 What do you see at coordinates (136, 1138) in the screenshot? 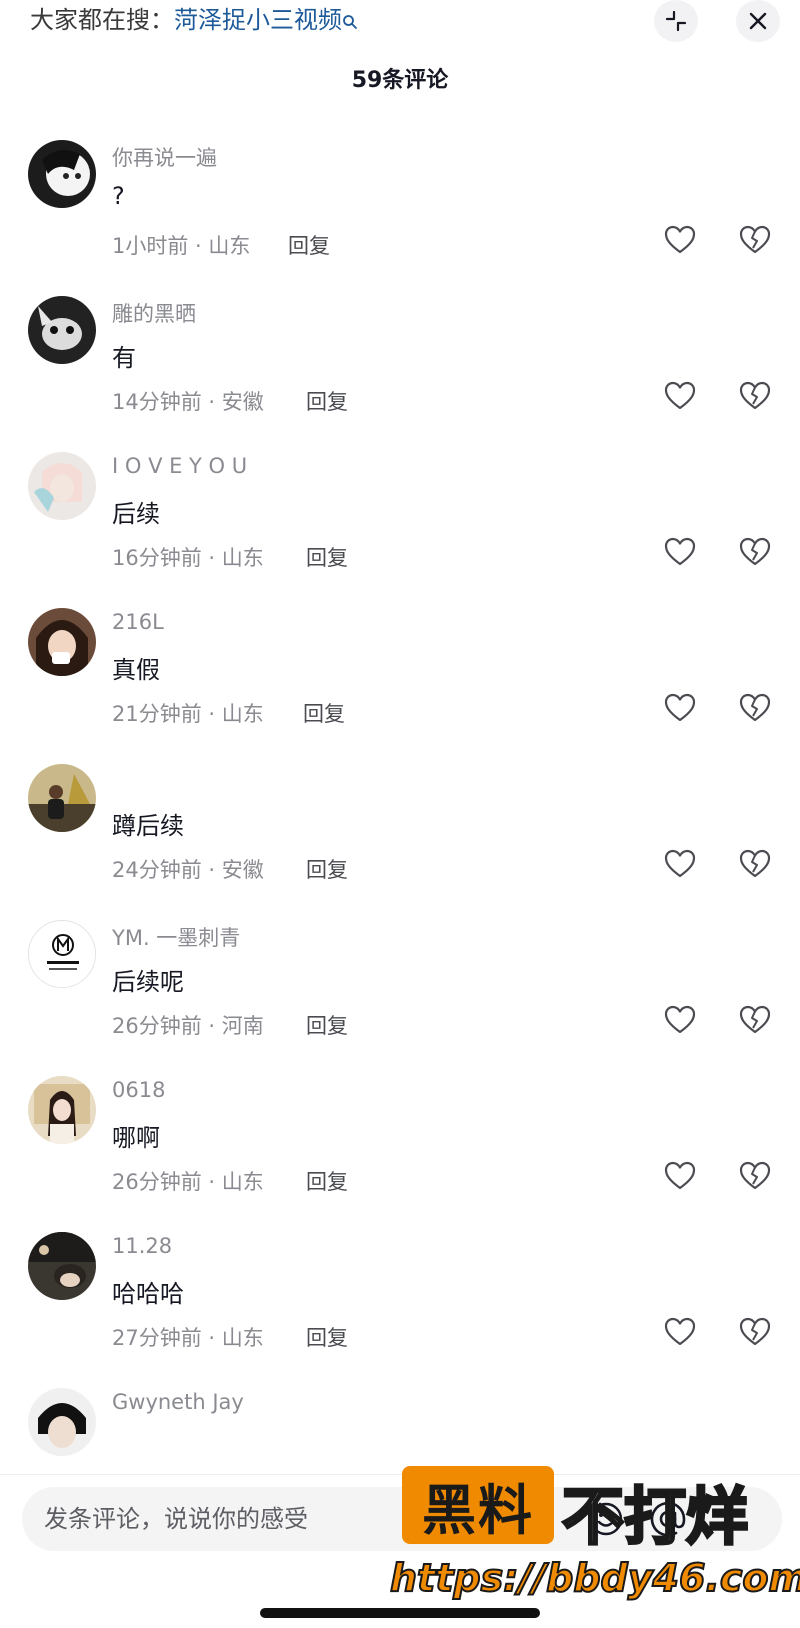
I see `comment-text: 哪啊` at bounding box center [136, 1138].